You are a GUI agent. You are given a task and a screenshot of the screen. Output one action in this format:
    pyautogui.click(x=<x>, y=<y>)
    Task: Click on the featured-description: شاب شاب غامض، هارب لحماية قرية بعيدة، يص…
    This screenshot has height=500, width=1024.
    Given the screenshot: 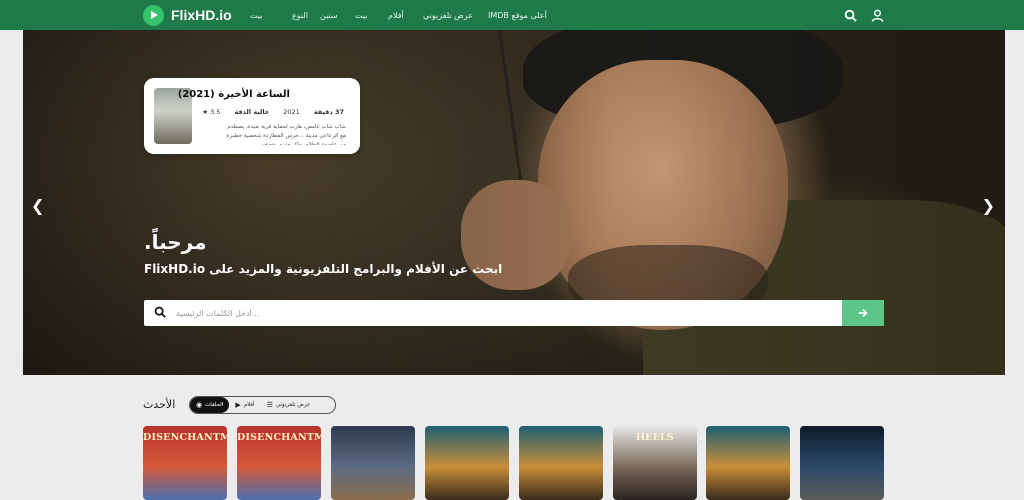 What is the action you would take?
    pyautogui.click(x=286, y=134)
    